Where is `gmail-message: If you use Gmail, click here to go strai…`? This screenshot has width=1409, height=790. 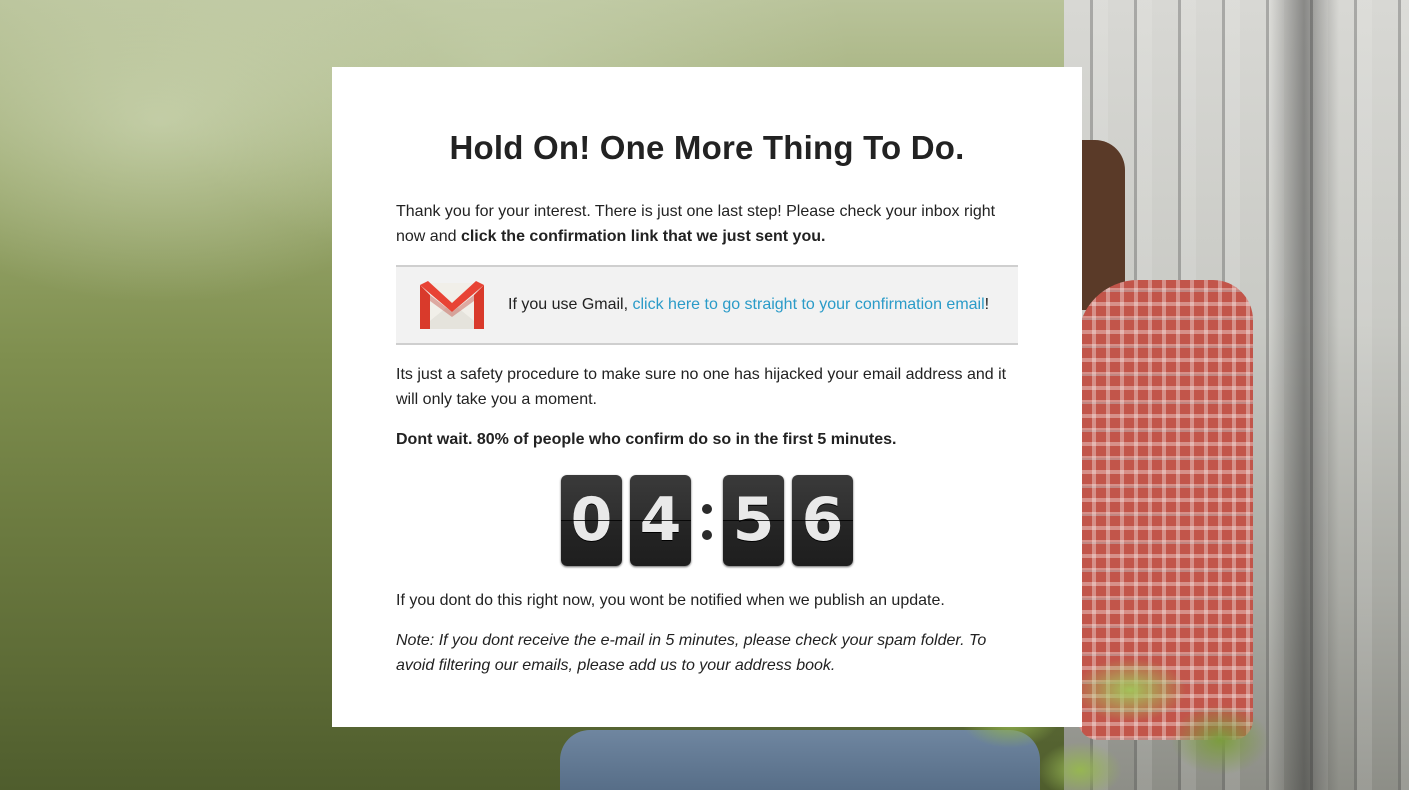 gmail-message: If you use Gmail, click here to go strai… is located at coordinates (748, 305).